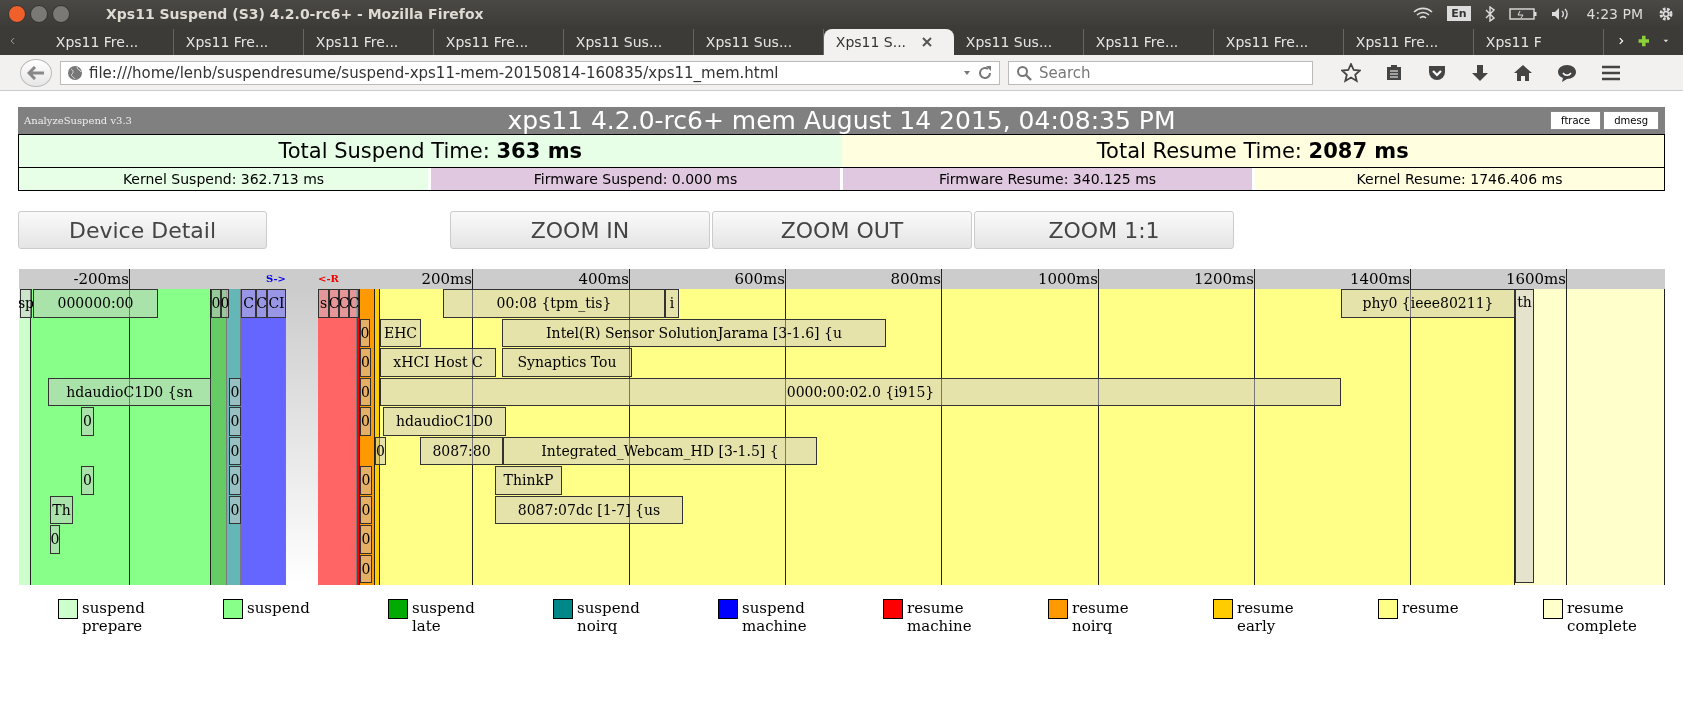 Image resolution: width=1683 pixels, height=711 pixels. What do you see at coordinates (1614, 13) in the screenshot?
I see `clock: 4:23 PM` at bounding box center [1614, 13].